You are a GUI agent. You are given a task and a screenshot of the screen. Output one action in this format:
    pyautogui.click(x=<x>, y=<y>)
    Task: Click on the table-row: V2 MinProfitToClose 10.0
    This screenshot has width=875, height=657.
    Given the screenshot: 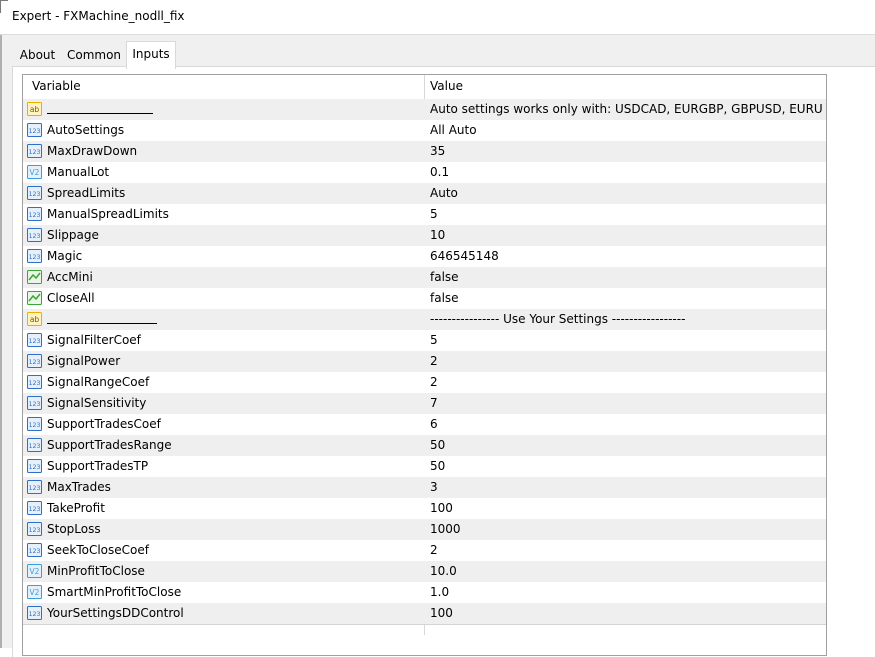 What is the action you would take?
    pyautogui.click(x=424, y=572)
    